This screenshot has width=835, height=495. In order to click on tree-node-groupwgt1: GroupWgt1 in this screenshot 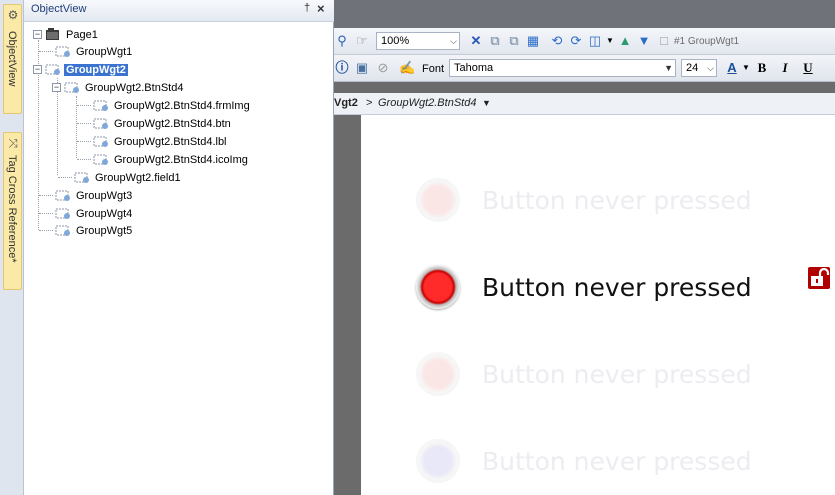, I will do `click(86, 51)`.